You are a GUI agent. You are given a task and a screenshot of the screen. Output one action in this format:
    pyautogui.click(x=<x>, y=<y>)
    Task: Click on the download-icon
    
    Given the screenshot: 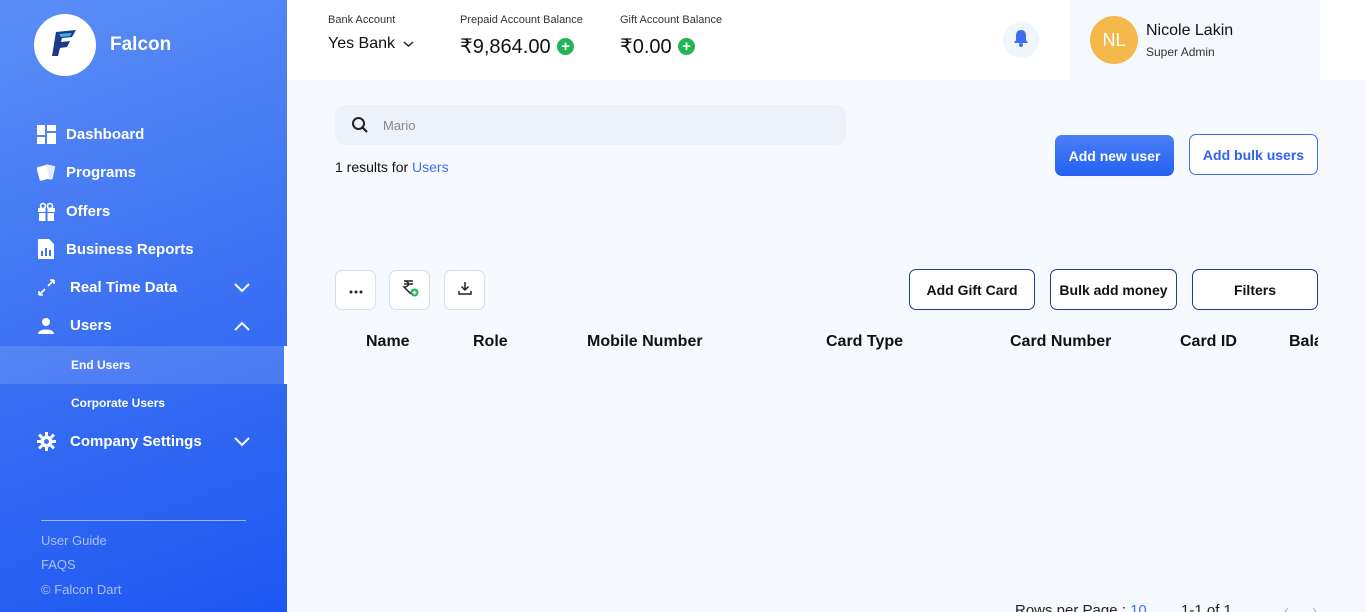 What is the action you would take?
    pyautogui.click(x=464, y=290)
    